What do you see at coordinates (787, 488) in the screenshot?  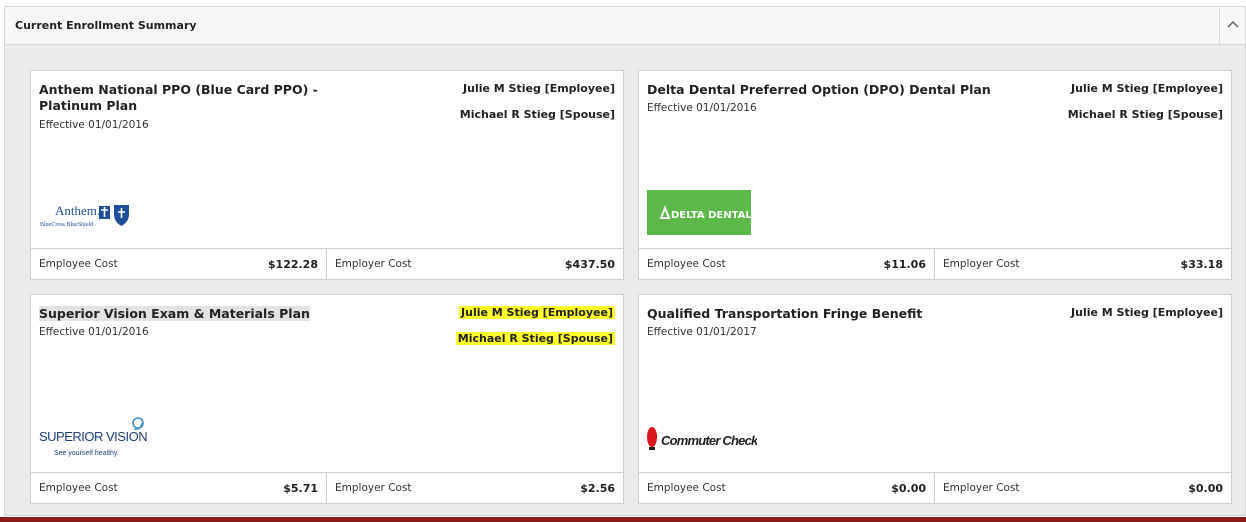 I see `employee-cost-cell: Employee Cost $0.00` at bounding box center [787, 488].